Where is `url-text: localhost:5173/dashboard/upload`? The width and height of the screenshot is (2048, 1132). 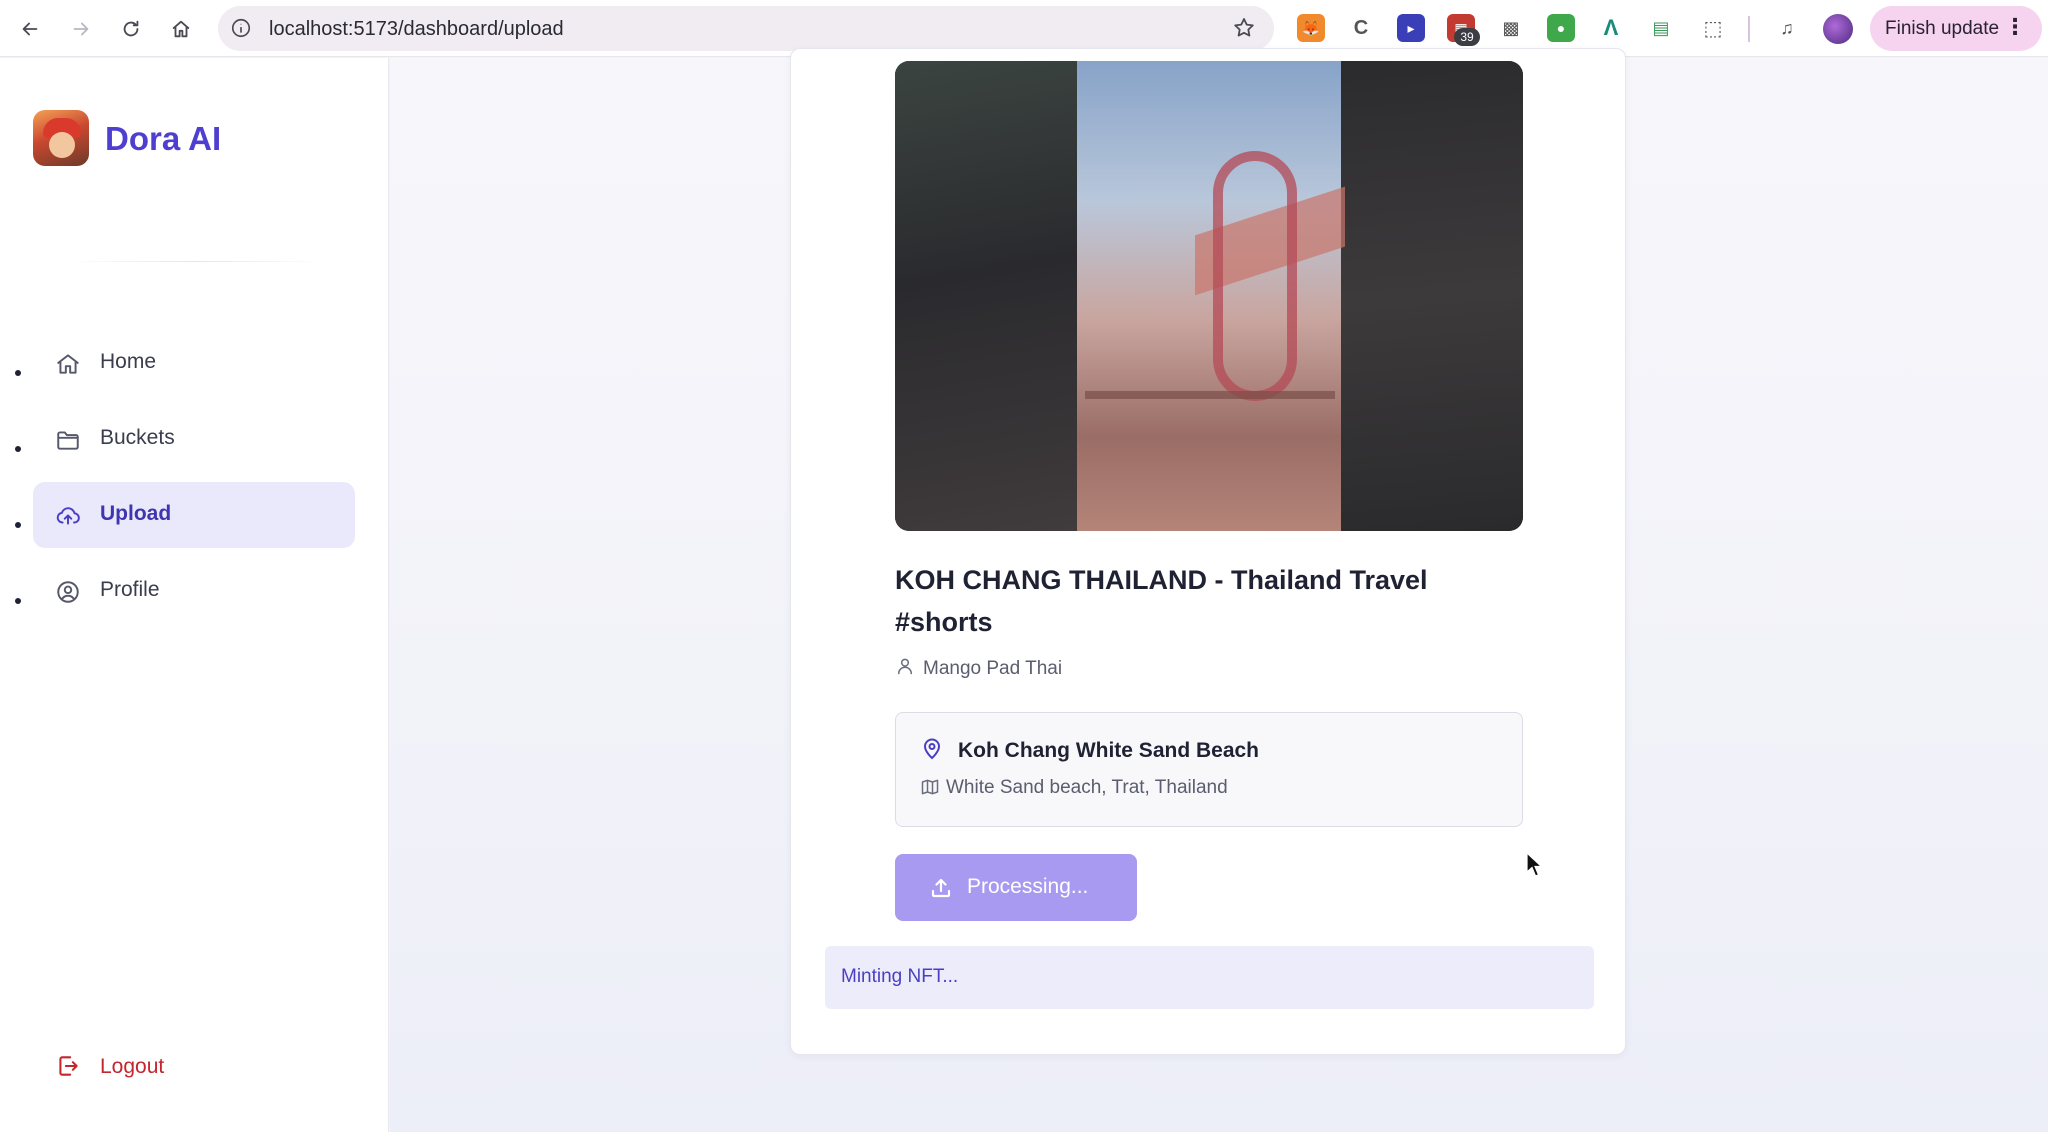
url-text: localhost:5173/dashboard/upload is located at coordinates (416, 29).